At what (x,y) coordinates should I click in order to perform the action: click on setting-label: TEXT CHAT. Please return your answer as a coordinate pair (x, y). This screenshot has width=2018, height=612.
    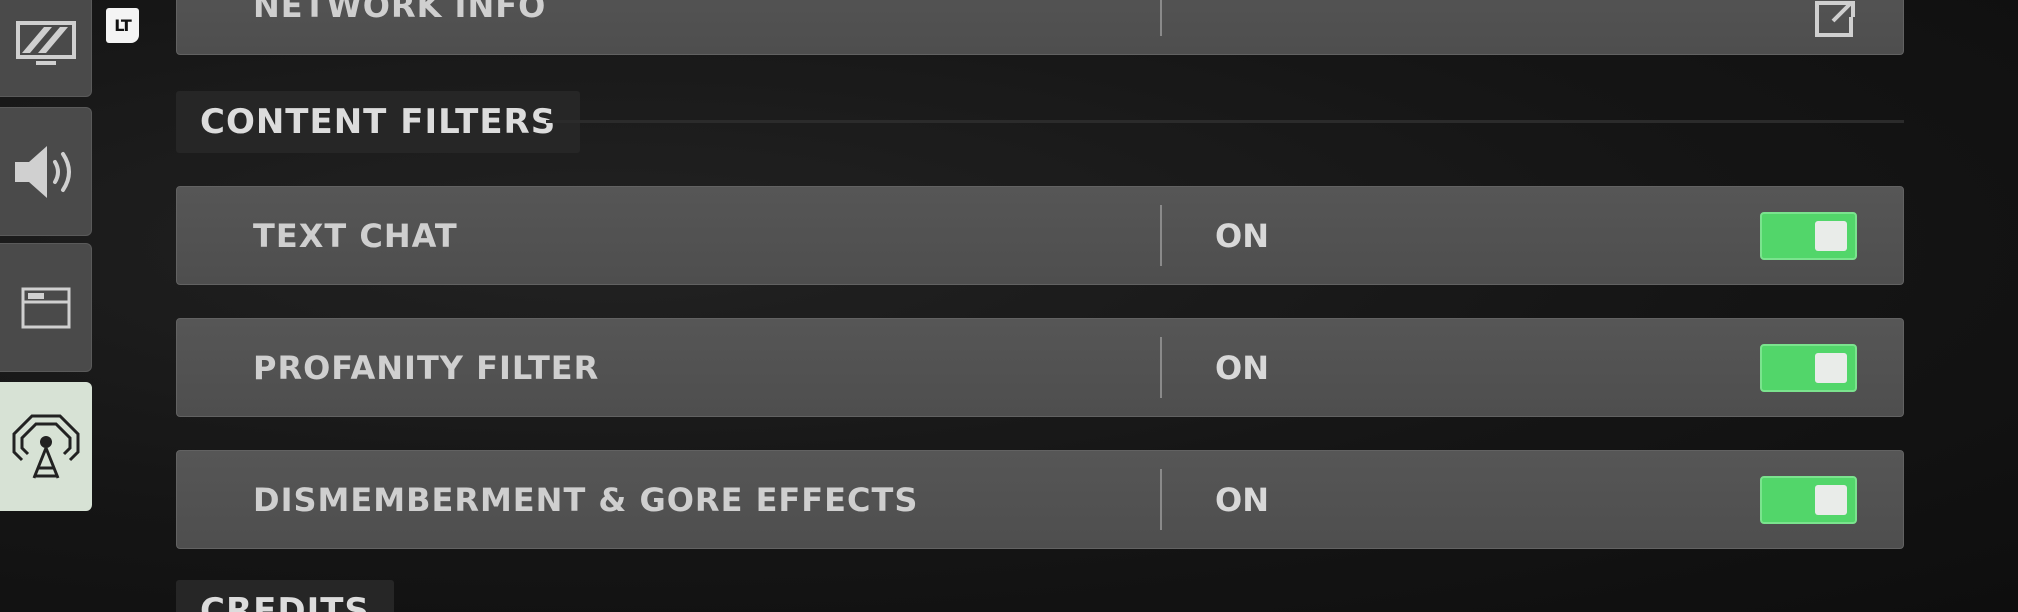
    Looking at the image, I should click on (355, 235).